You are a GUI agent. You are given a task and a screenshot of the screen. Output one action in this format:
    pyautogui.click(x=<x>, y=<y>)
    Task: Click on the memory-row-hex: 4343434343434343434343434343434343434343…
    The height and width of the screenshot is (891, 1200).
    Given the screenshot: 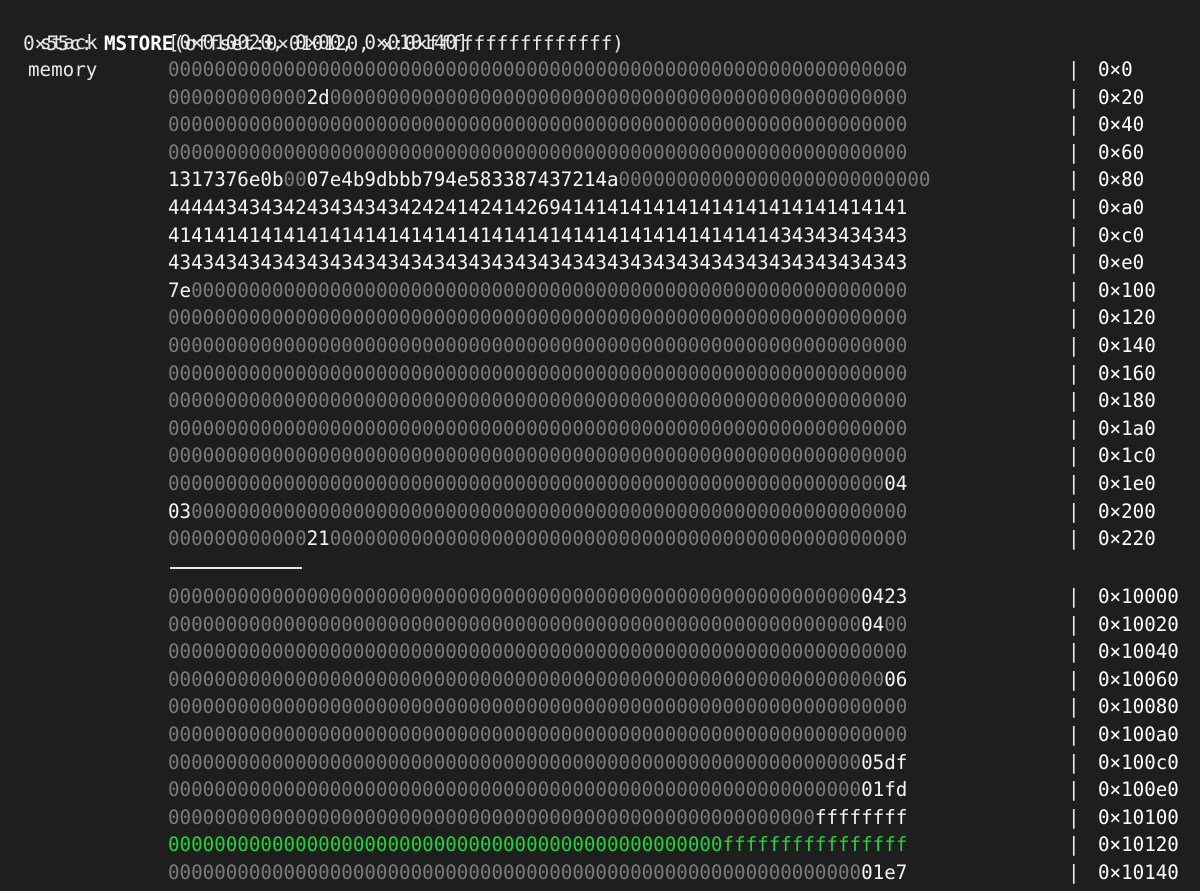 What is the action you would take?
    pyautogui.click(x=537, y=263)
    